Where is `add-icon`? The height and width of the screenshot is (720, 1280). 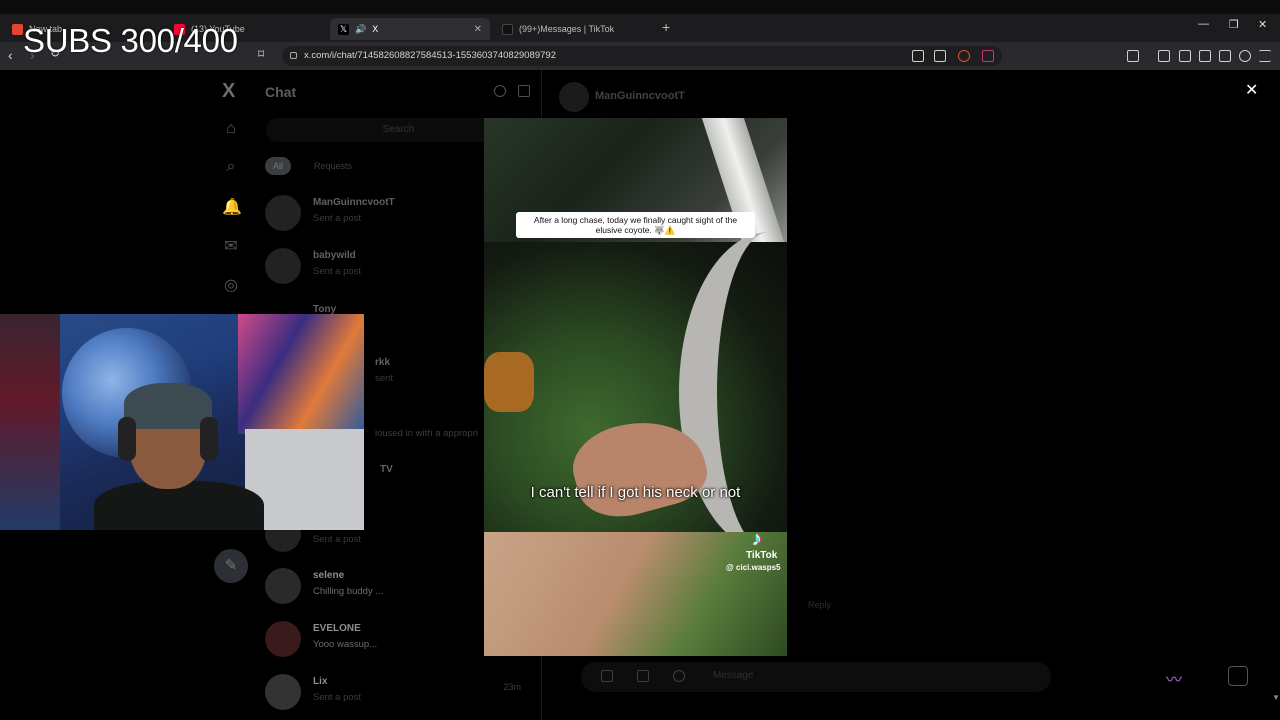 add-icon is located at coordinates (607, 676).